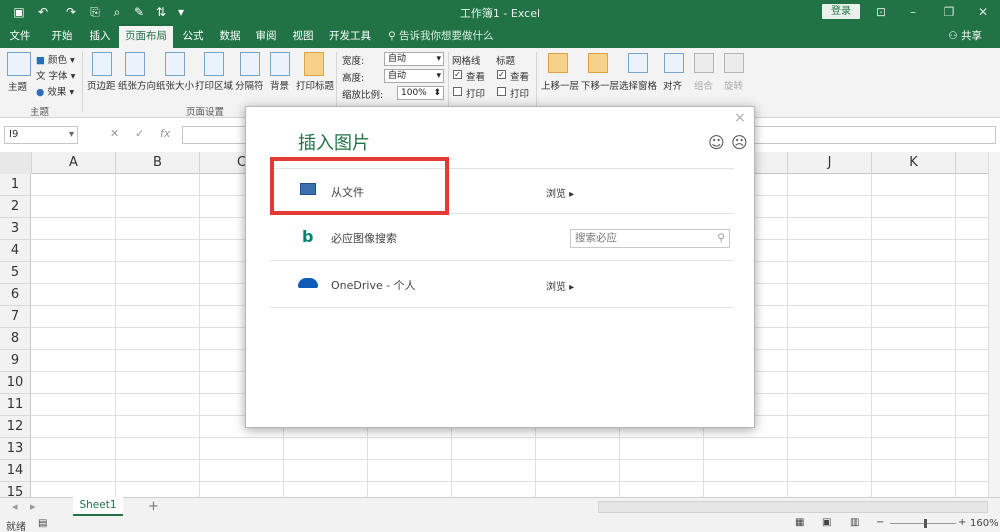 The height and width of the screenshot is (532, 1000). I want to click on width-select: 自动 ▾, so click(414, 59).